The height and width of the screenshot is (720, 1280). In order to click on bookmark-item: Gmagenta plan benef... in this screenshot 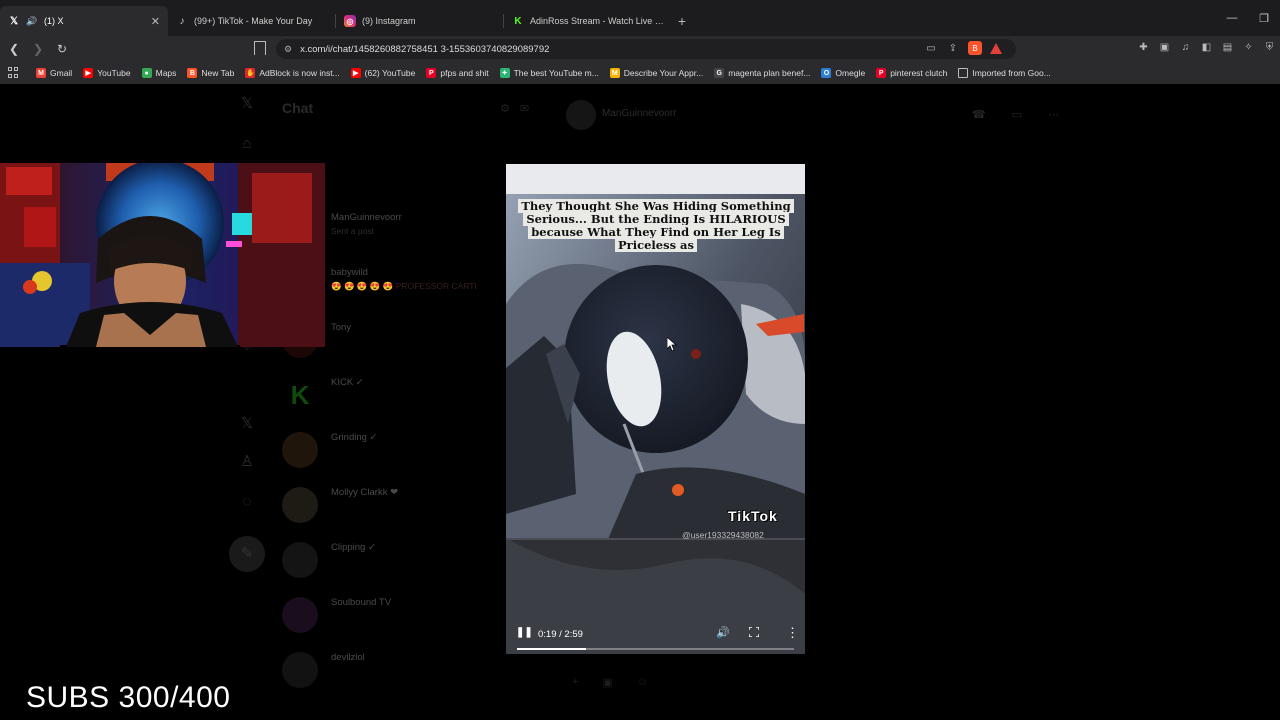, I will do `click(762, 73)`.